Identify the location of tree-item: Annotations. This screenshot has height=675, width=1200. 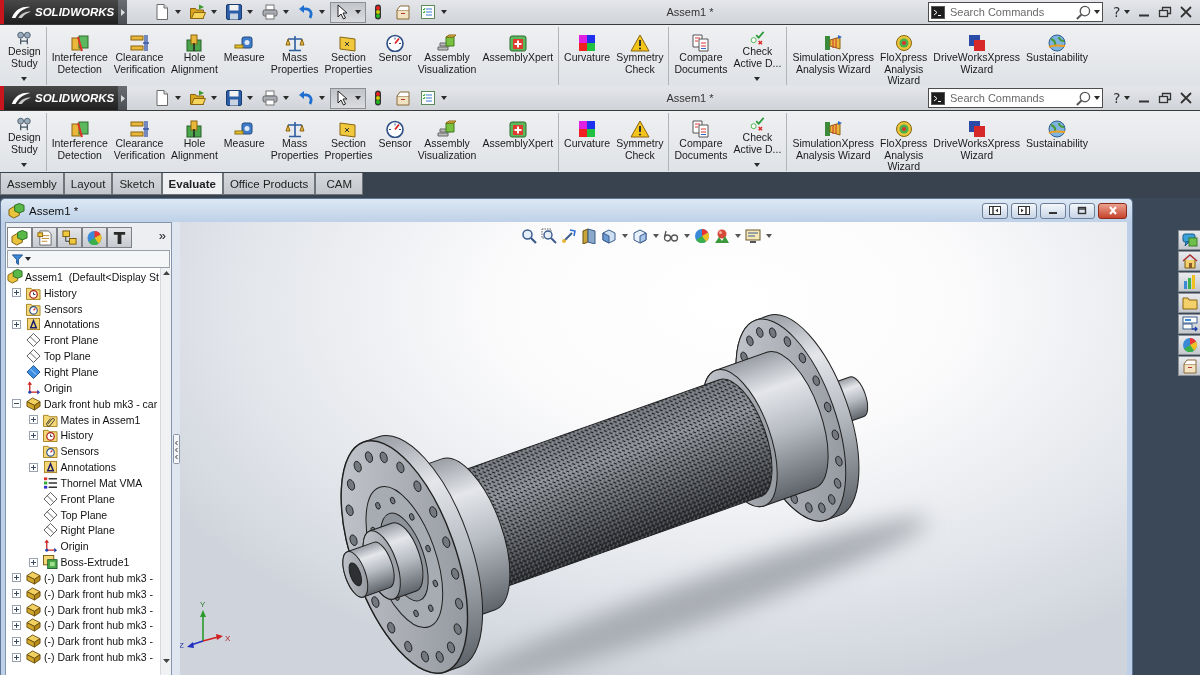
(72, 324).